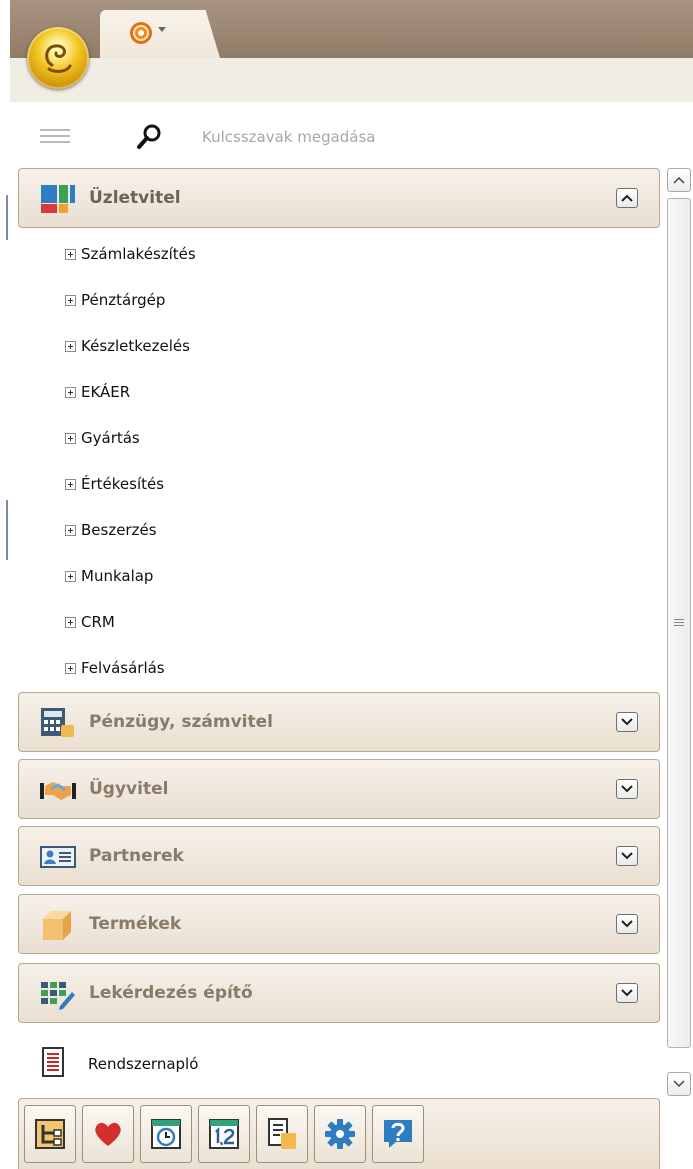  I want to click on search-input, so click(412, 137).